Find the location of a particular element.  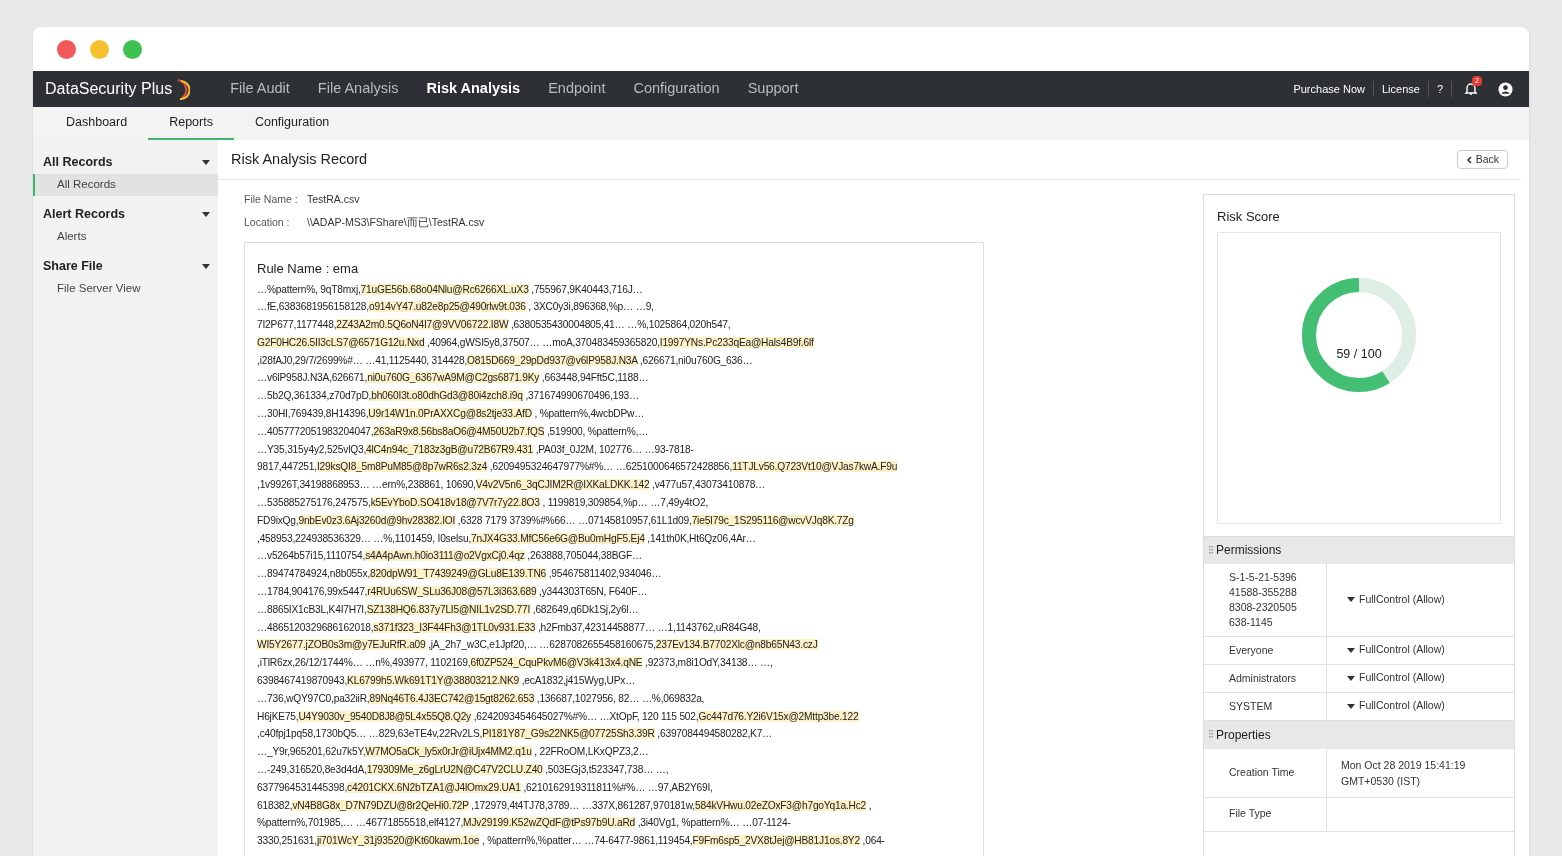

table-cell-text: FullControl (Allow) is located at coordinates (1402, 599).